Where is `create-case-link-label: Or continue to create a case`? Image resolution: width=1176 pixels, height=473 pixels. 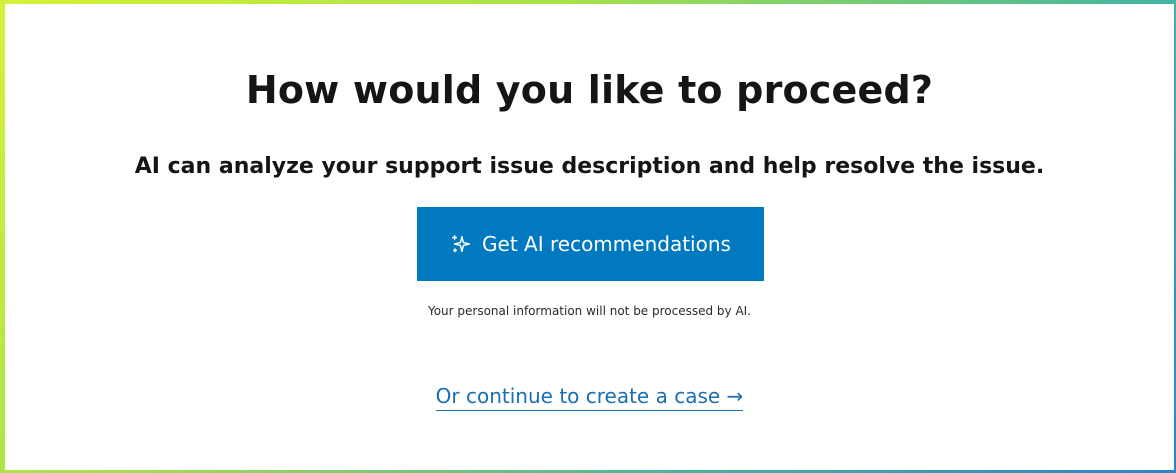 create-case-link-label: Or continue to create a case is located at coordinates (578, 396).